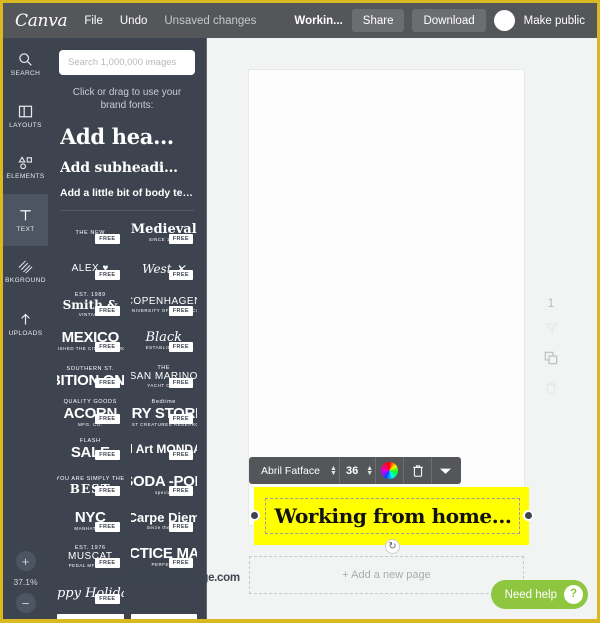  Describe the element at coordinates (90, 413) in the screenshot. I see `font-template-card: QUALITY GOODS ACORN MFG. CO. FREE` at that location.